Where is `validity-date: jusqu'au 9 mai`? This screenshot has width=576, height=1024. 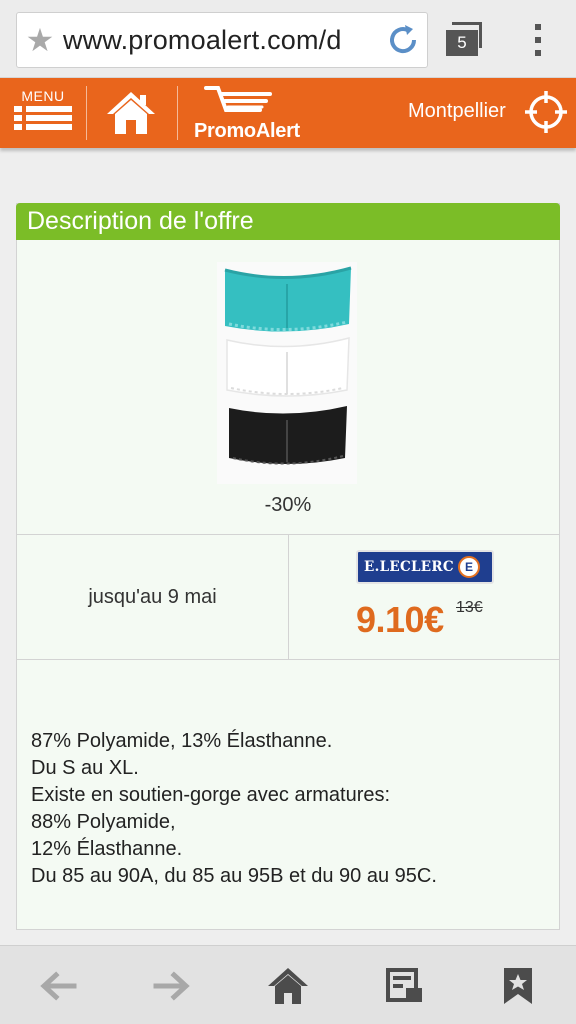 validity-date: jusqu'au 9 mai is located at coordinates (153, 597).